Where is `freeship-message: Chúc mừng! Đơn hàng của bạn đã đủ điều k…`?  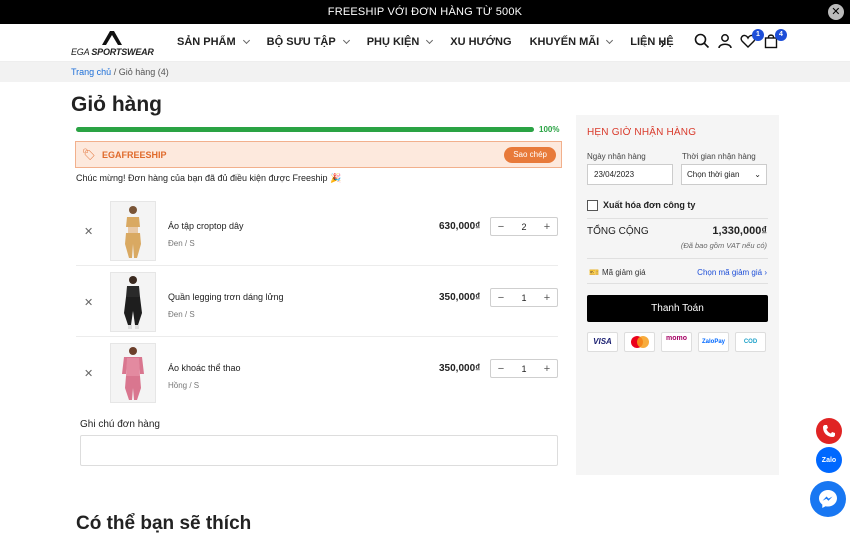
freeship-message: Chúc mừng! Đơn hàng của bạn đã đủ điều k… is located at coordinates (209, 178).